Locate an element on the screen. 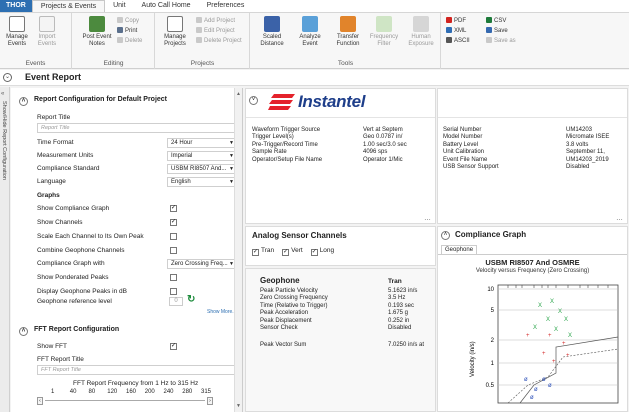  collapse-chevron-icon: ˅ is located at coordinates (253, 100).